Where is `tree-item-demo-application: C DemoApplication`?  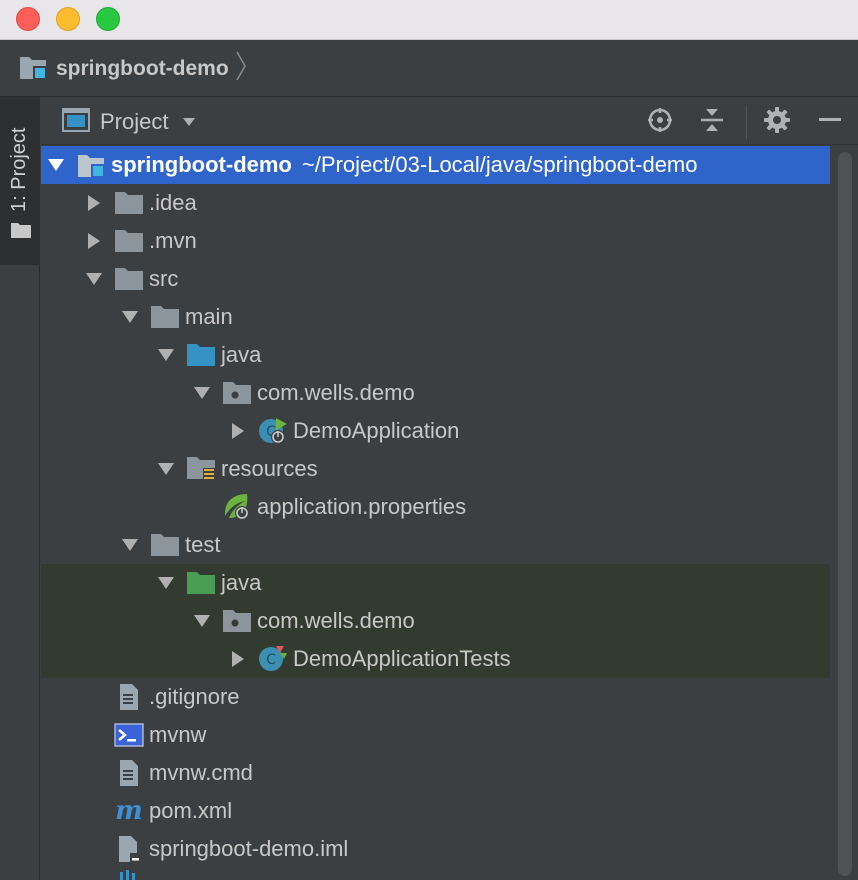
tree-item-demo-application: C DemoApplication is located at coordinates (435, 431).